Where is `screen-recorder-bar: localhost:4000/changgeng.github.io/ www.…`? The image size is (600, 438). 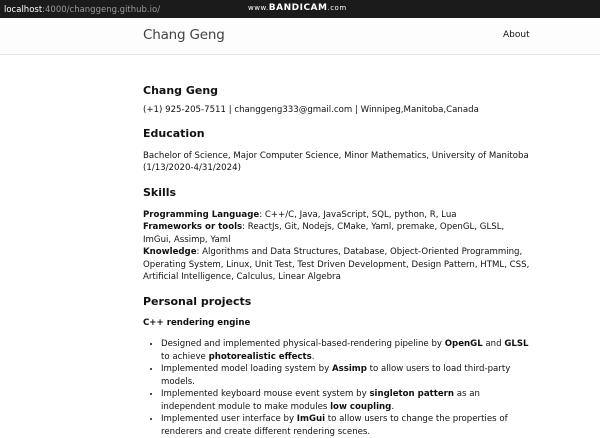
screen-recorder-bar: localhost:4000/changgeng.github.io/ www.… is located at coordinates (300, 9).